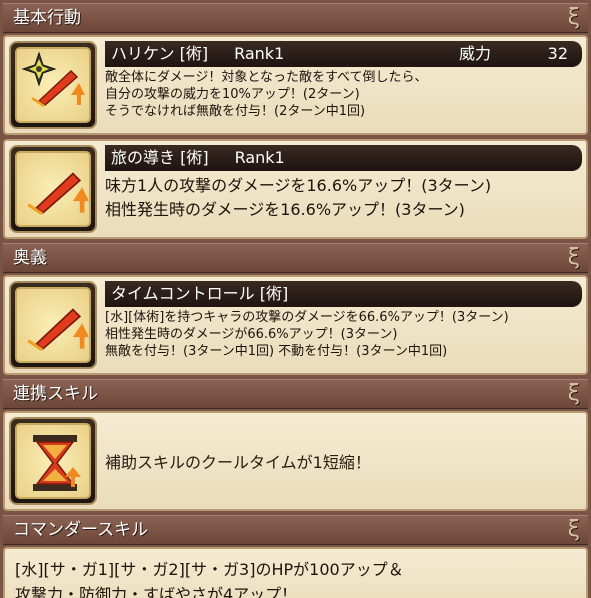 Image resolution: width=591 pixels, height=598 pixels. What do you see at coordinates (295, 258) in the screenshot?
I see `section-header-ougi: 奥義 ξ` at bounding box center [295, 258].